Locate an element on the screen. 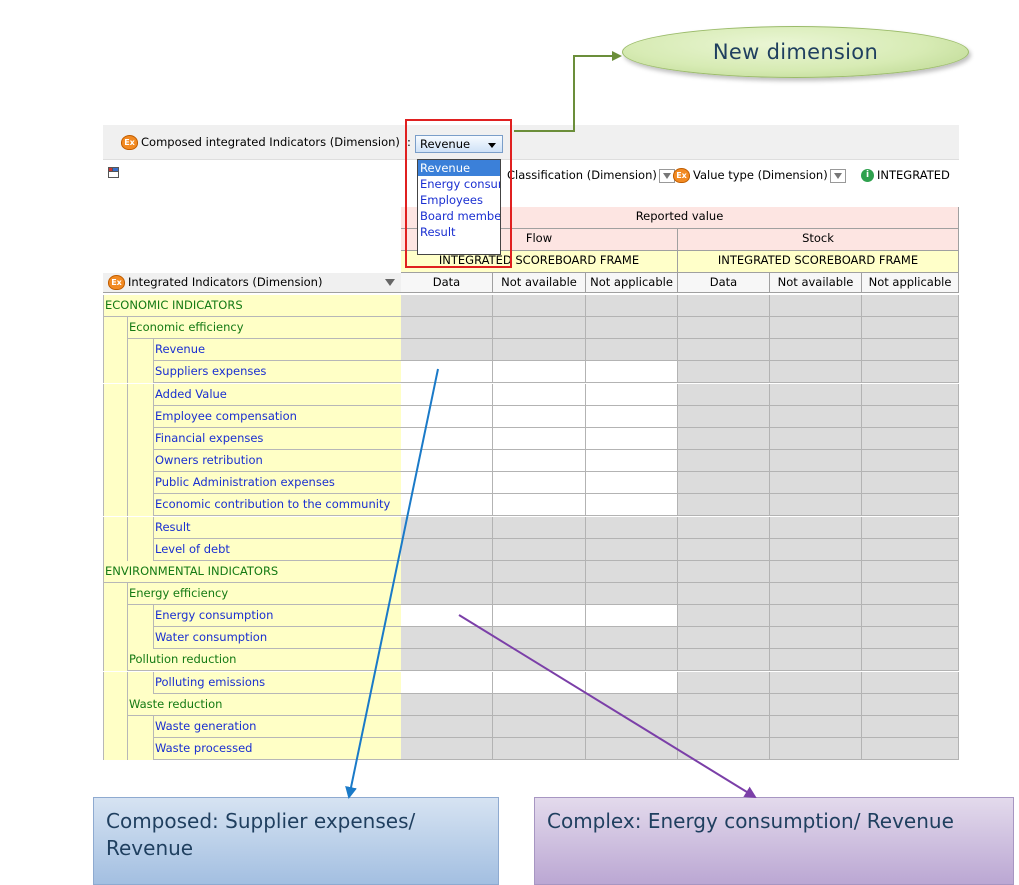 The width and height of the screenshot is (1019, 885). integrated-chip: i INTEGRATED is located at coordinates (905, 175).